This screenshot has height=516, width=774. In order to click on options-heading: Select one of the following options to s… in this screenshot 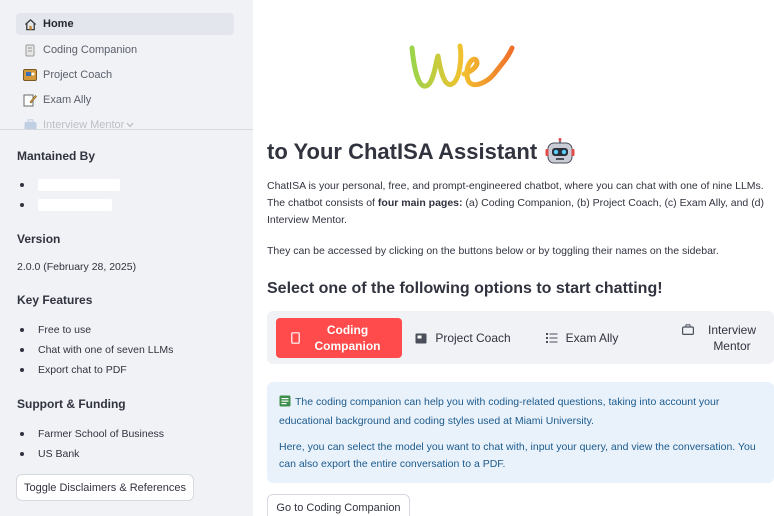, I will do `click(465, 288)`.